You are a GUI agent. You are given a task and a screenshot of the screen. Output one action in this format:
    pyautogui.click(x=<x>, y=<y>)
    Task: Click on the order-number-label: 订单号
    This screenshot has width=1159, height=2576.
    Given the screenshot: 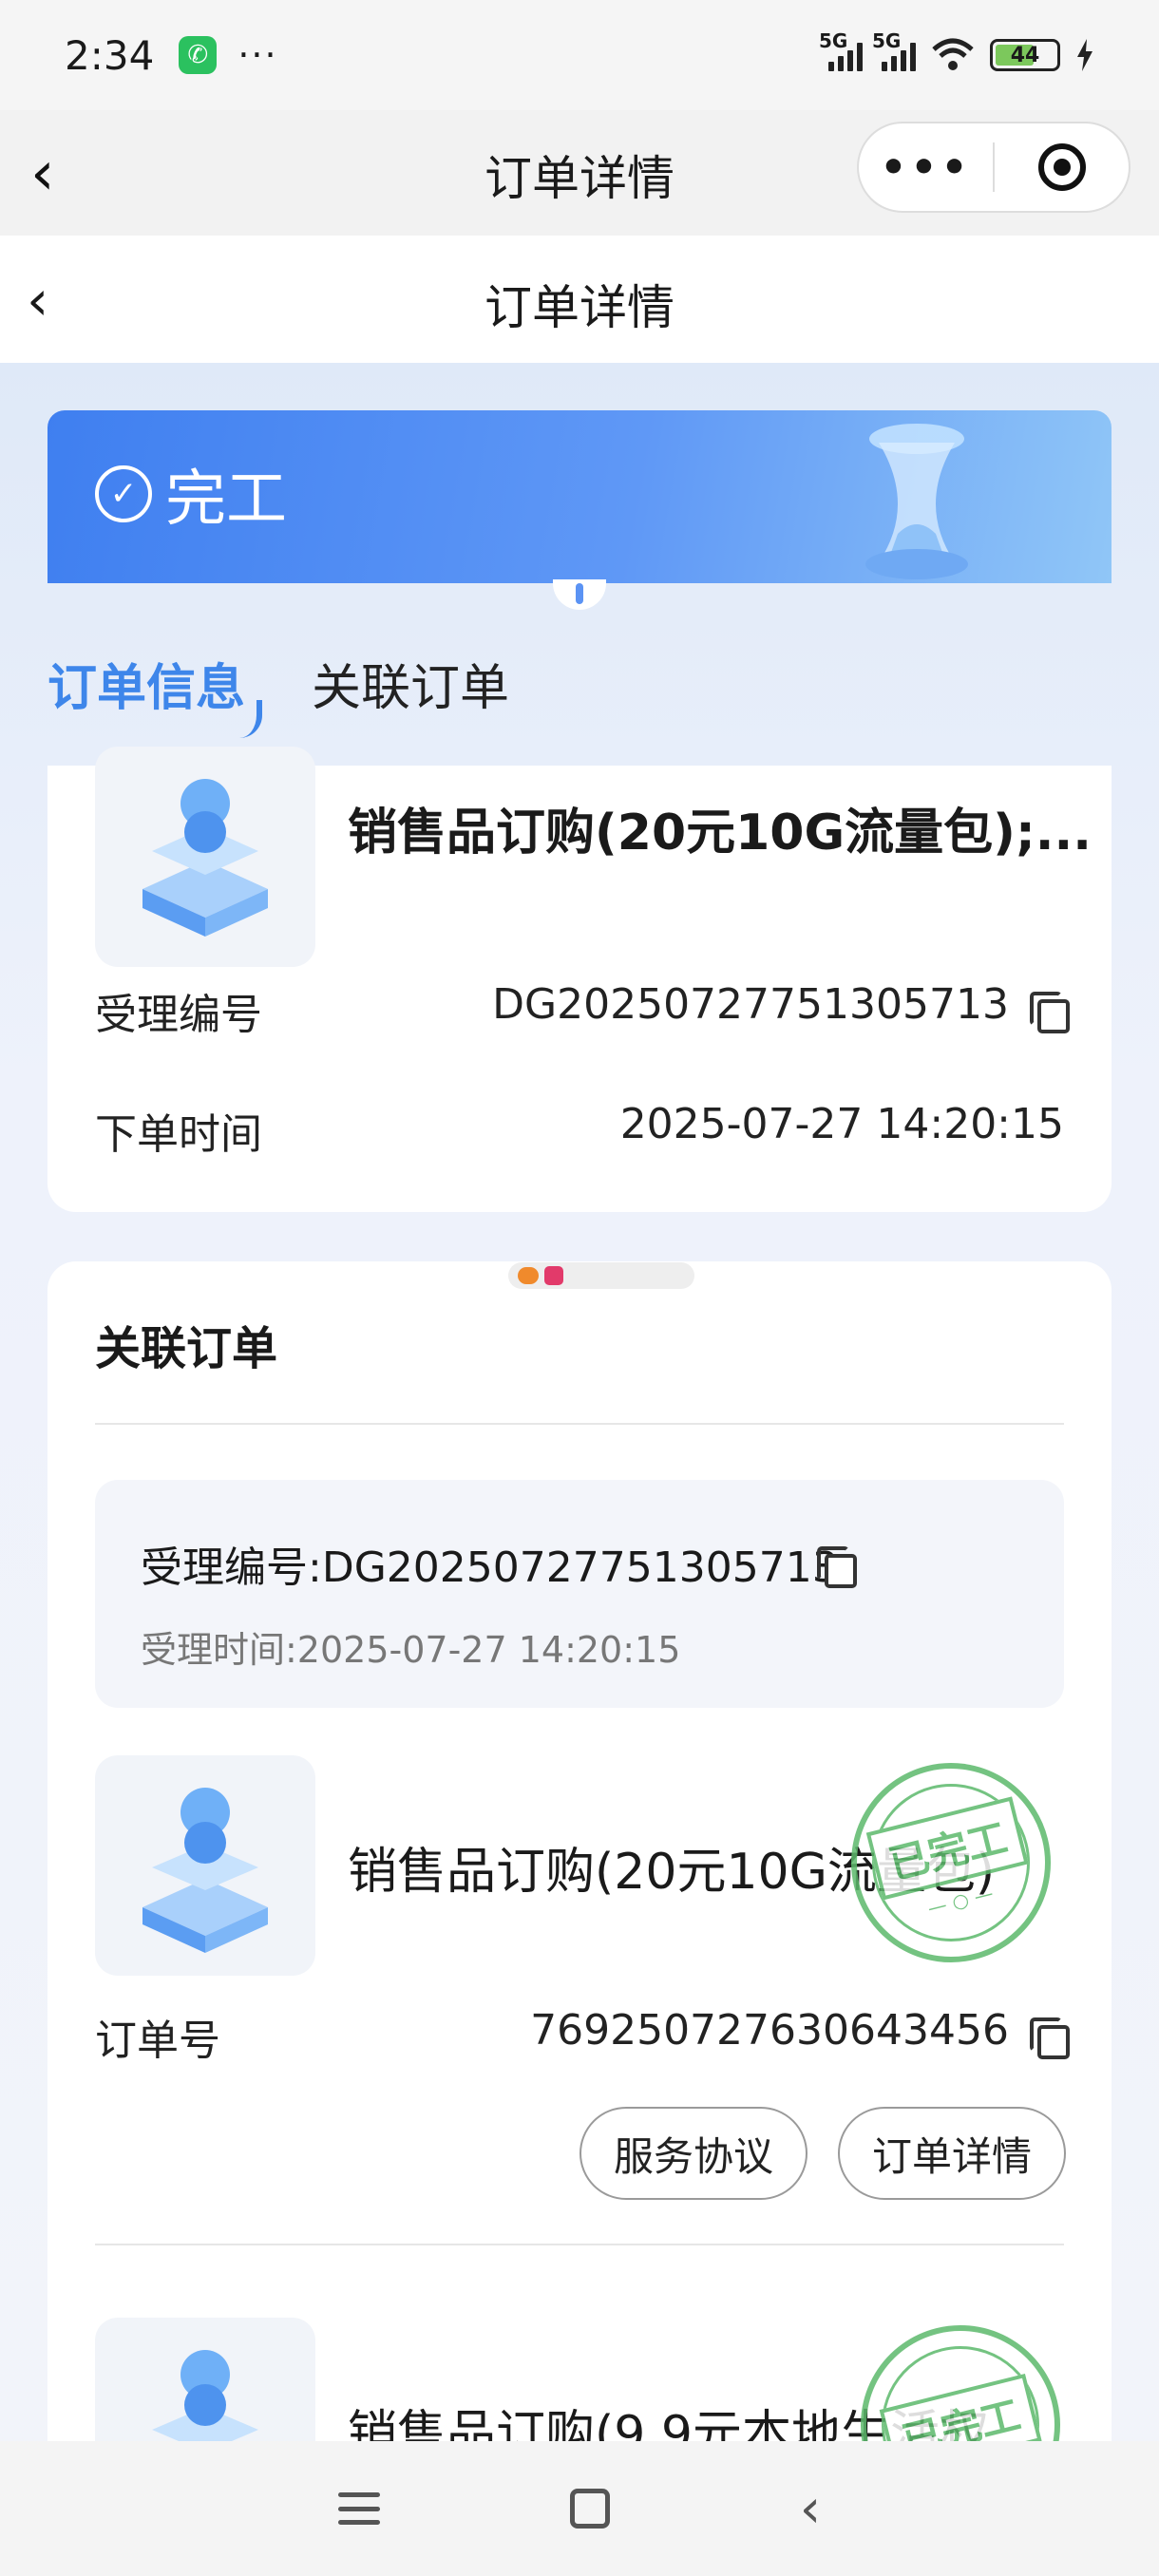 What is the action you would take?
    pyautogui.click(x=157, y=2041)
    